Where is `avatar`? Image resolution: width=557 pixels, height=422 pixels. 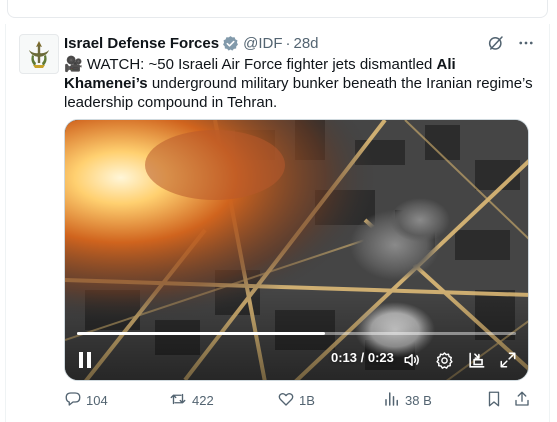
avatar is located at coordinates (39, 54).